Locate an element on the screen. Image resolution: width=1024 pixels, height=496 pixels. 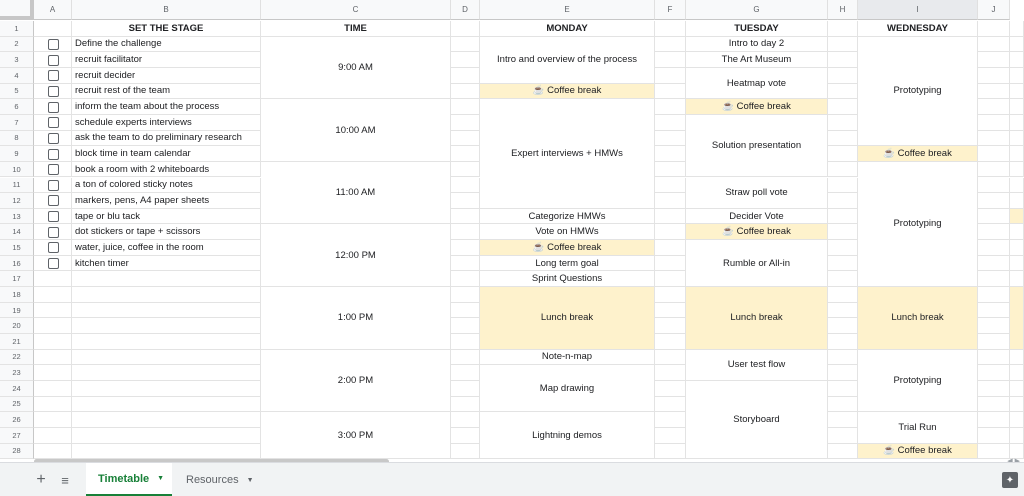
row-header-10: 10 is located at coordinates (17, 169).